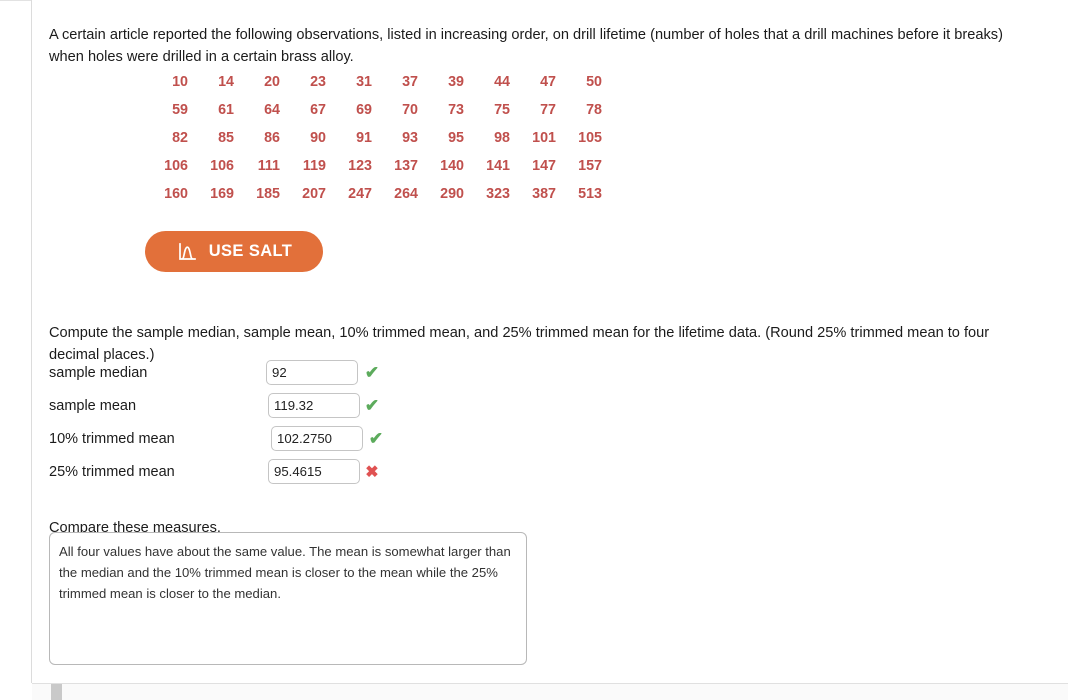 The width and height of the screenshot is (1068, 700). What do you see at coordinates (250, 251) in the screenshot?
I see `use-salt-label: USE SALT` at bounding box center [250, 251].